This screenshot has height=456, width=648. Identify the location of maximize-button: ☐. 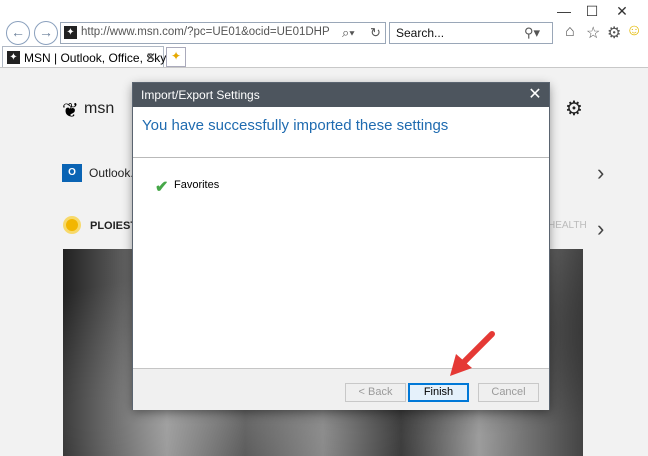
(592, 11).